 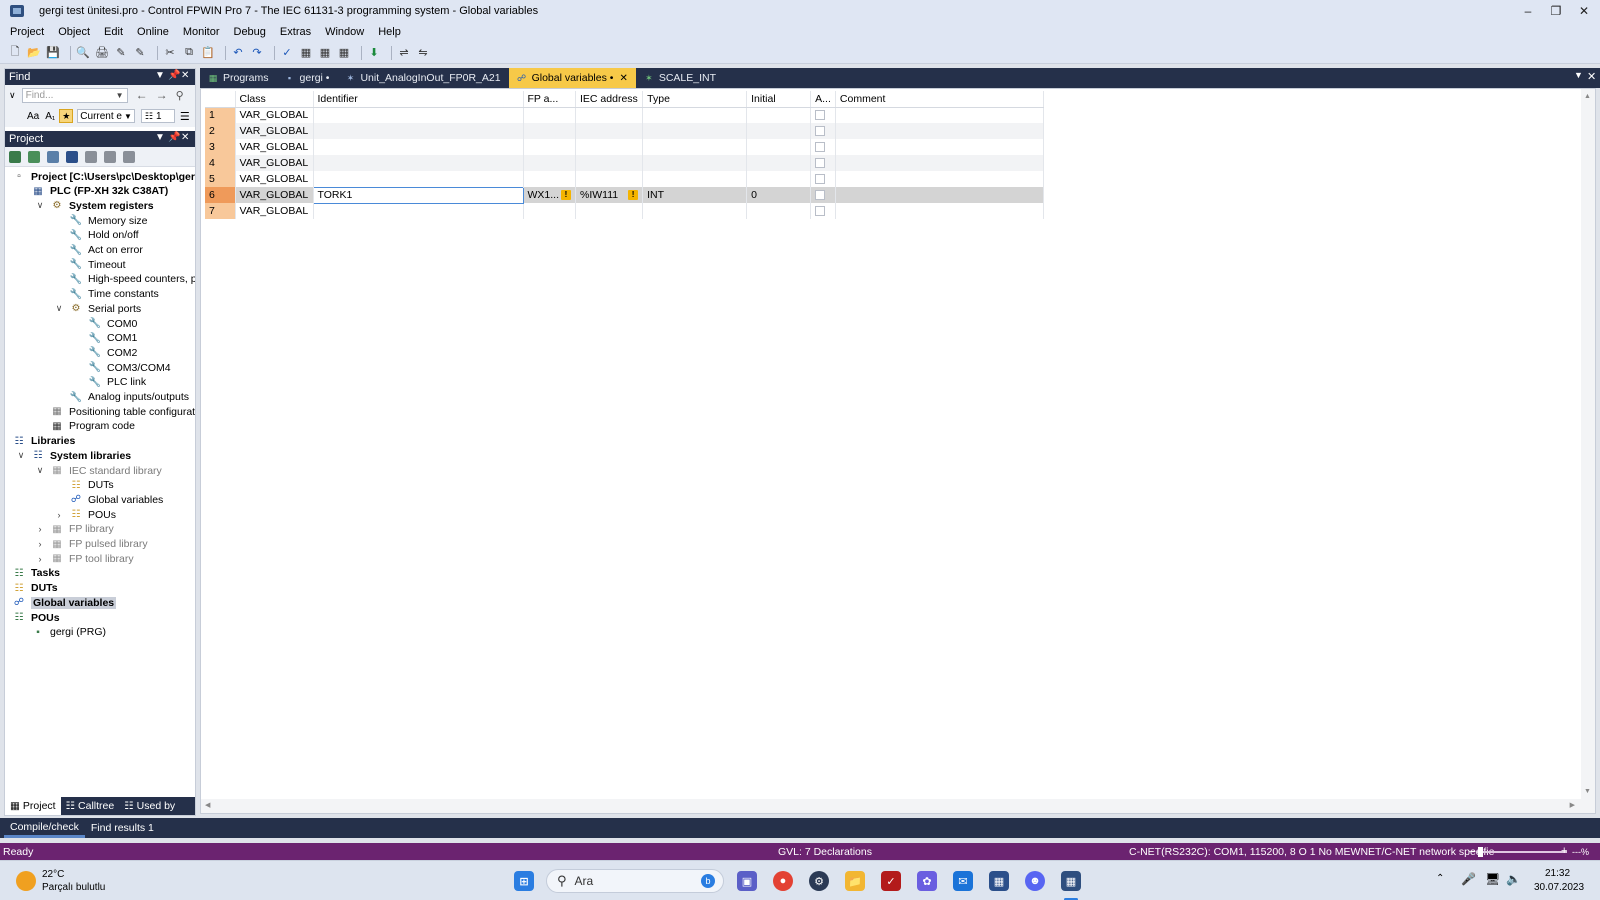 I want to click on download-icon: ⬇, so click(x=374, y=53).